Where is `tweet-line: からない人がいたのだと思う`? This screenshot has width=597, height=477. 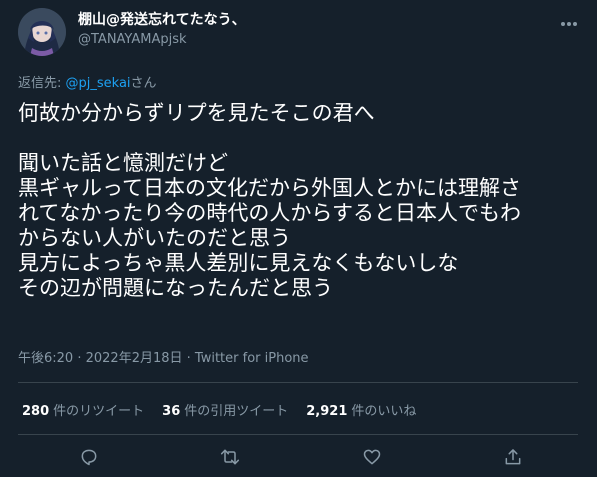
tweet-line: からない人がいたのだと思う is located at coordinates (154, 238).